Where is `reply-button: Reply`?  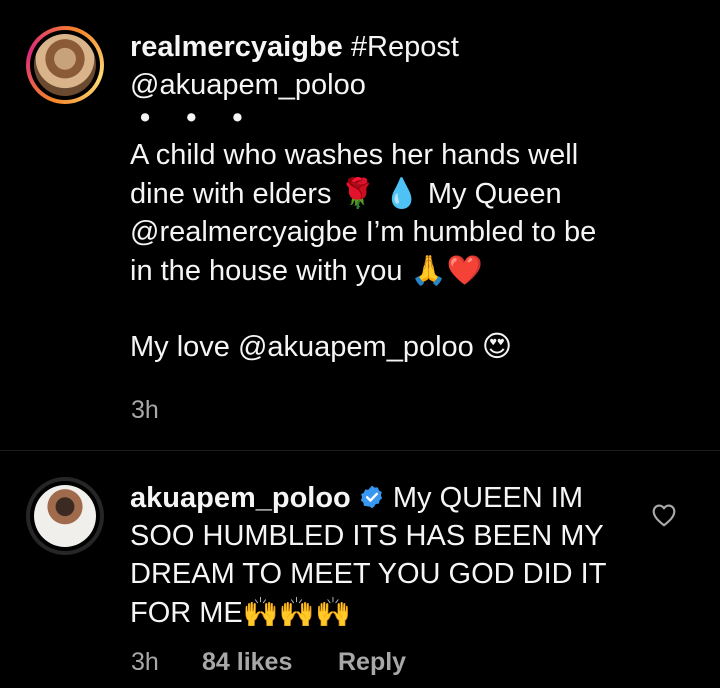 reply-button: Reply is located at coordinates (372, 662).